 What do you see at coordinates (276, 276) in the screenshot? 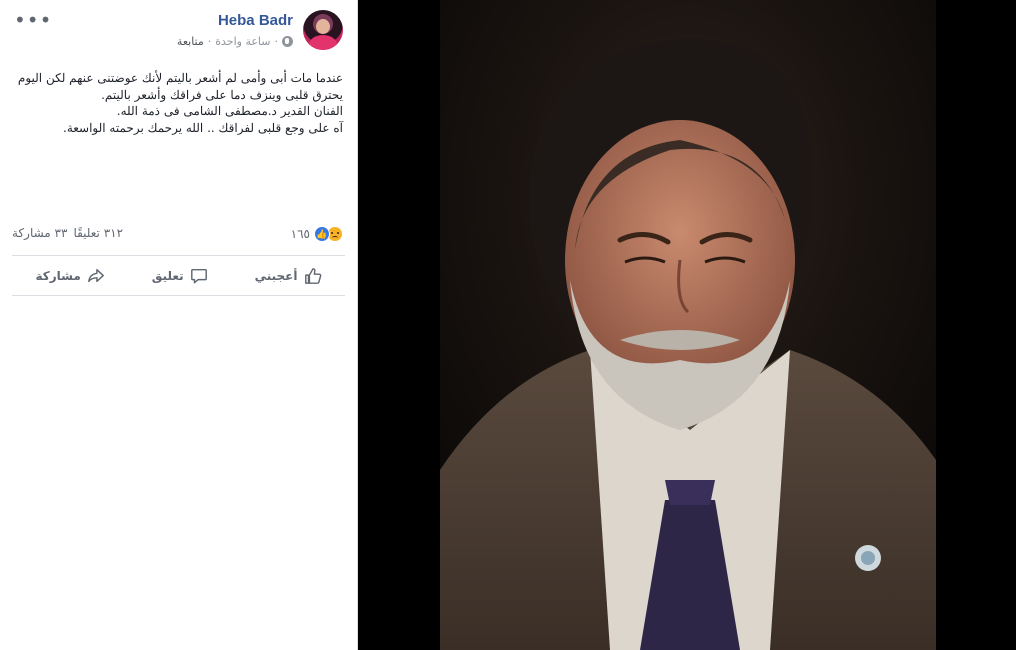
I see `like-label: أعجبني` at bounding box center [276, 276].